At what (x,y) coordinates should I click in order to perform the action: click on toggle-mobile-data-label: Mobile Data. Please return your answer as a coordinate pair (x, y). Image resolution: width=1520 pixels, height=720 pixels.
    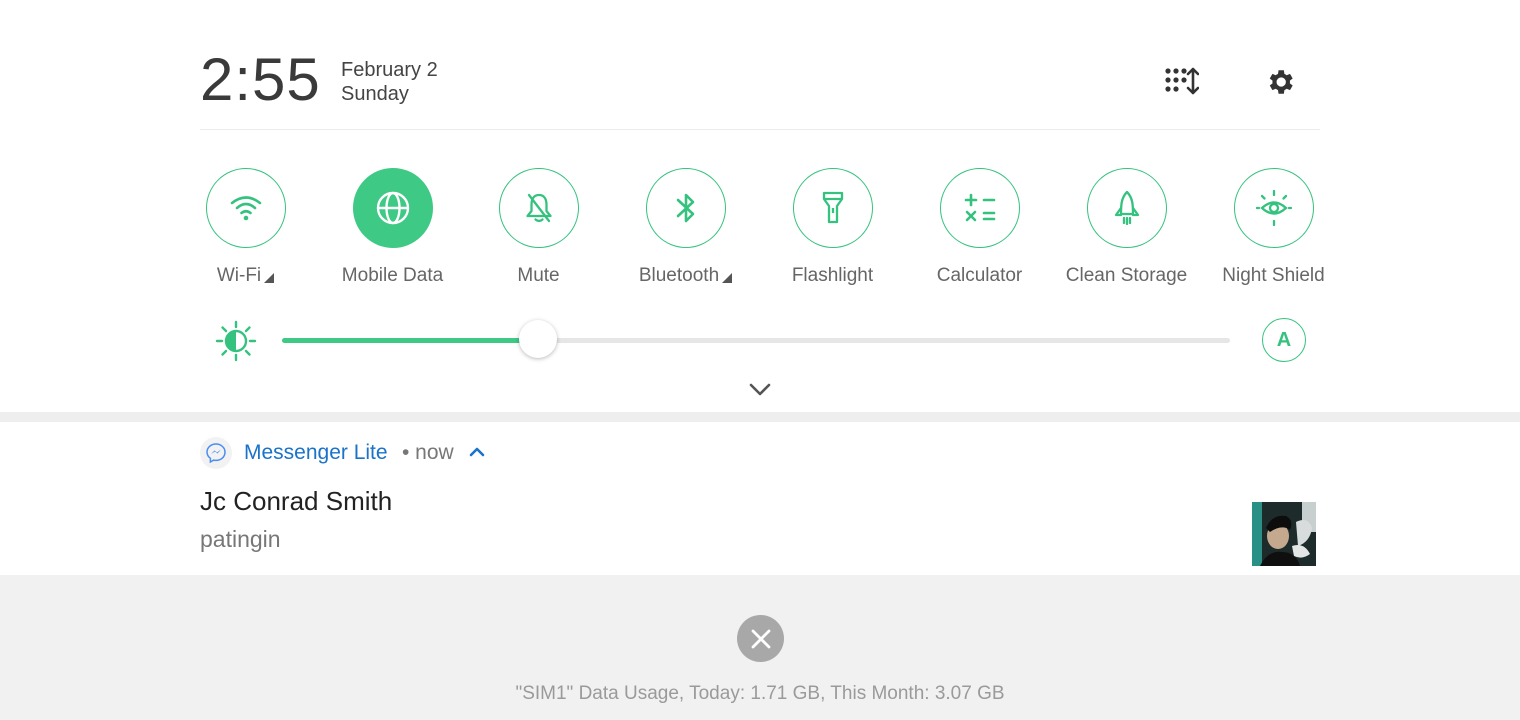
    Looking at the image, I should click on (392, 275).